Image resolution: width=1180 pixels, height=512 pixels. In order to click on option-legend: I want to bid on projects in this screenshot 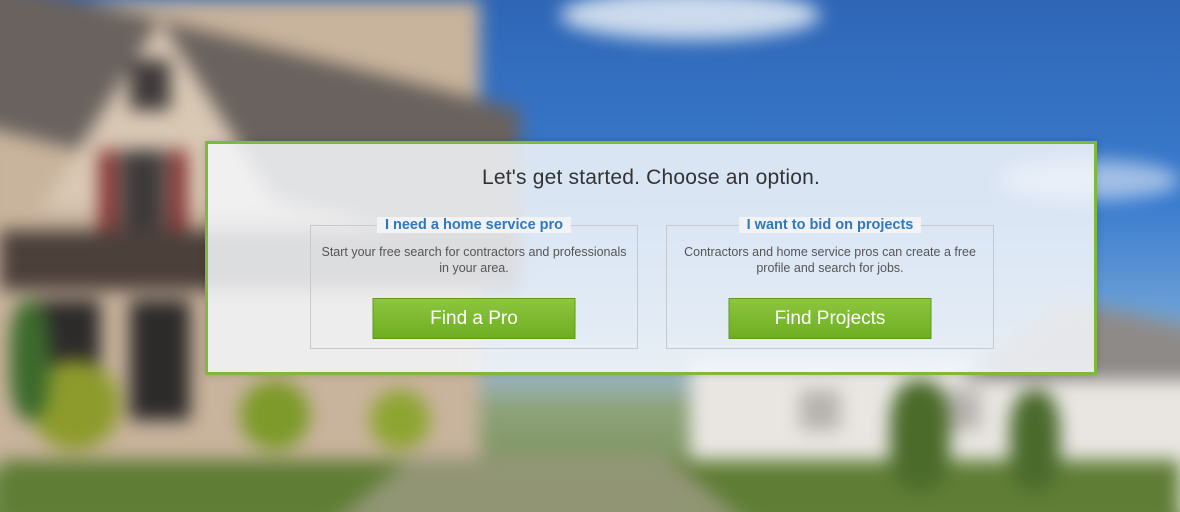, I will do `click(830, 225)`.